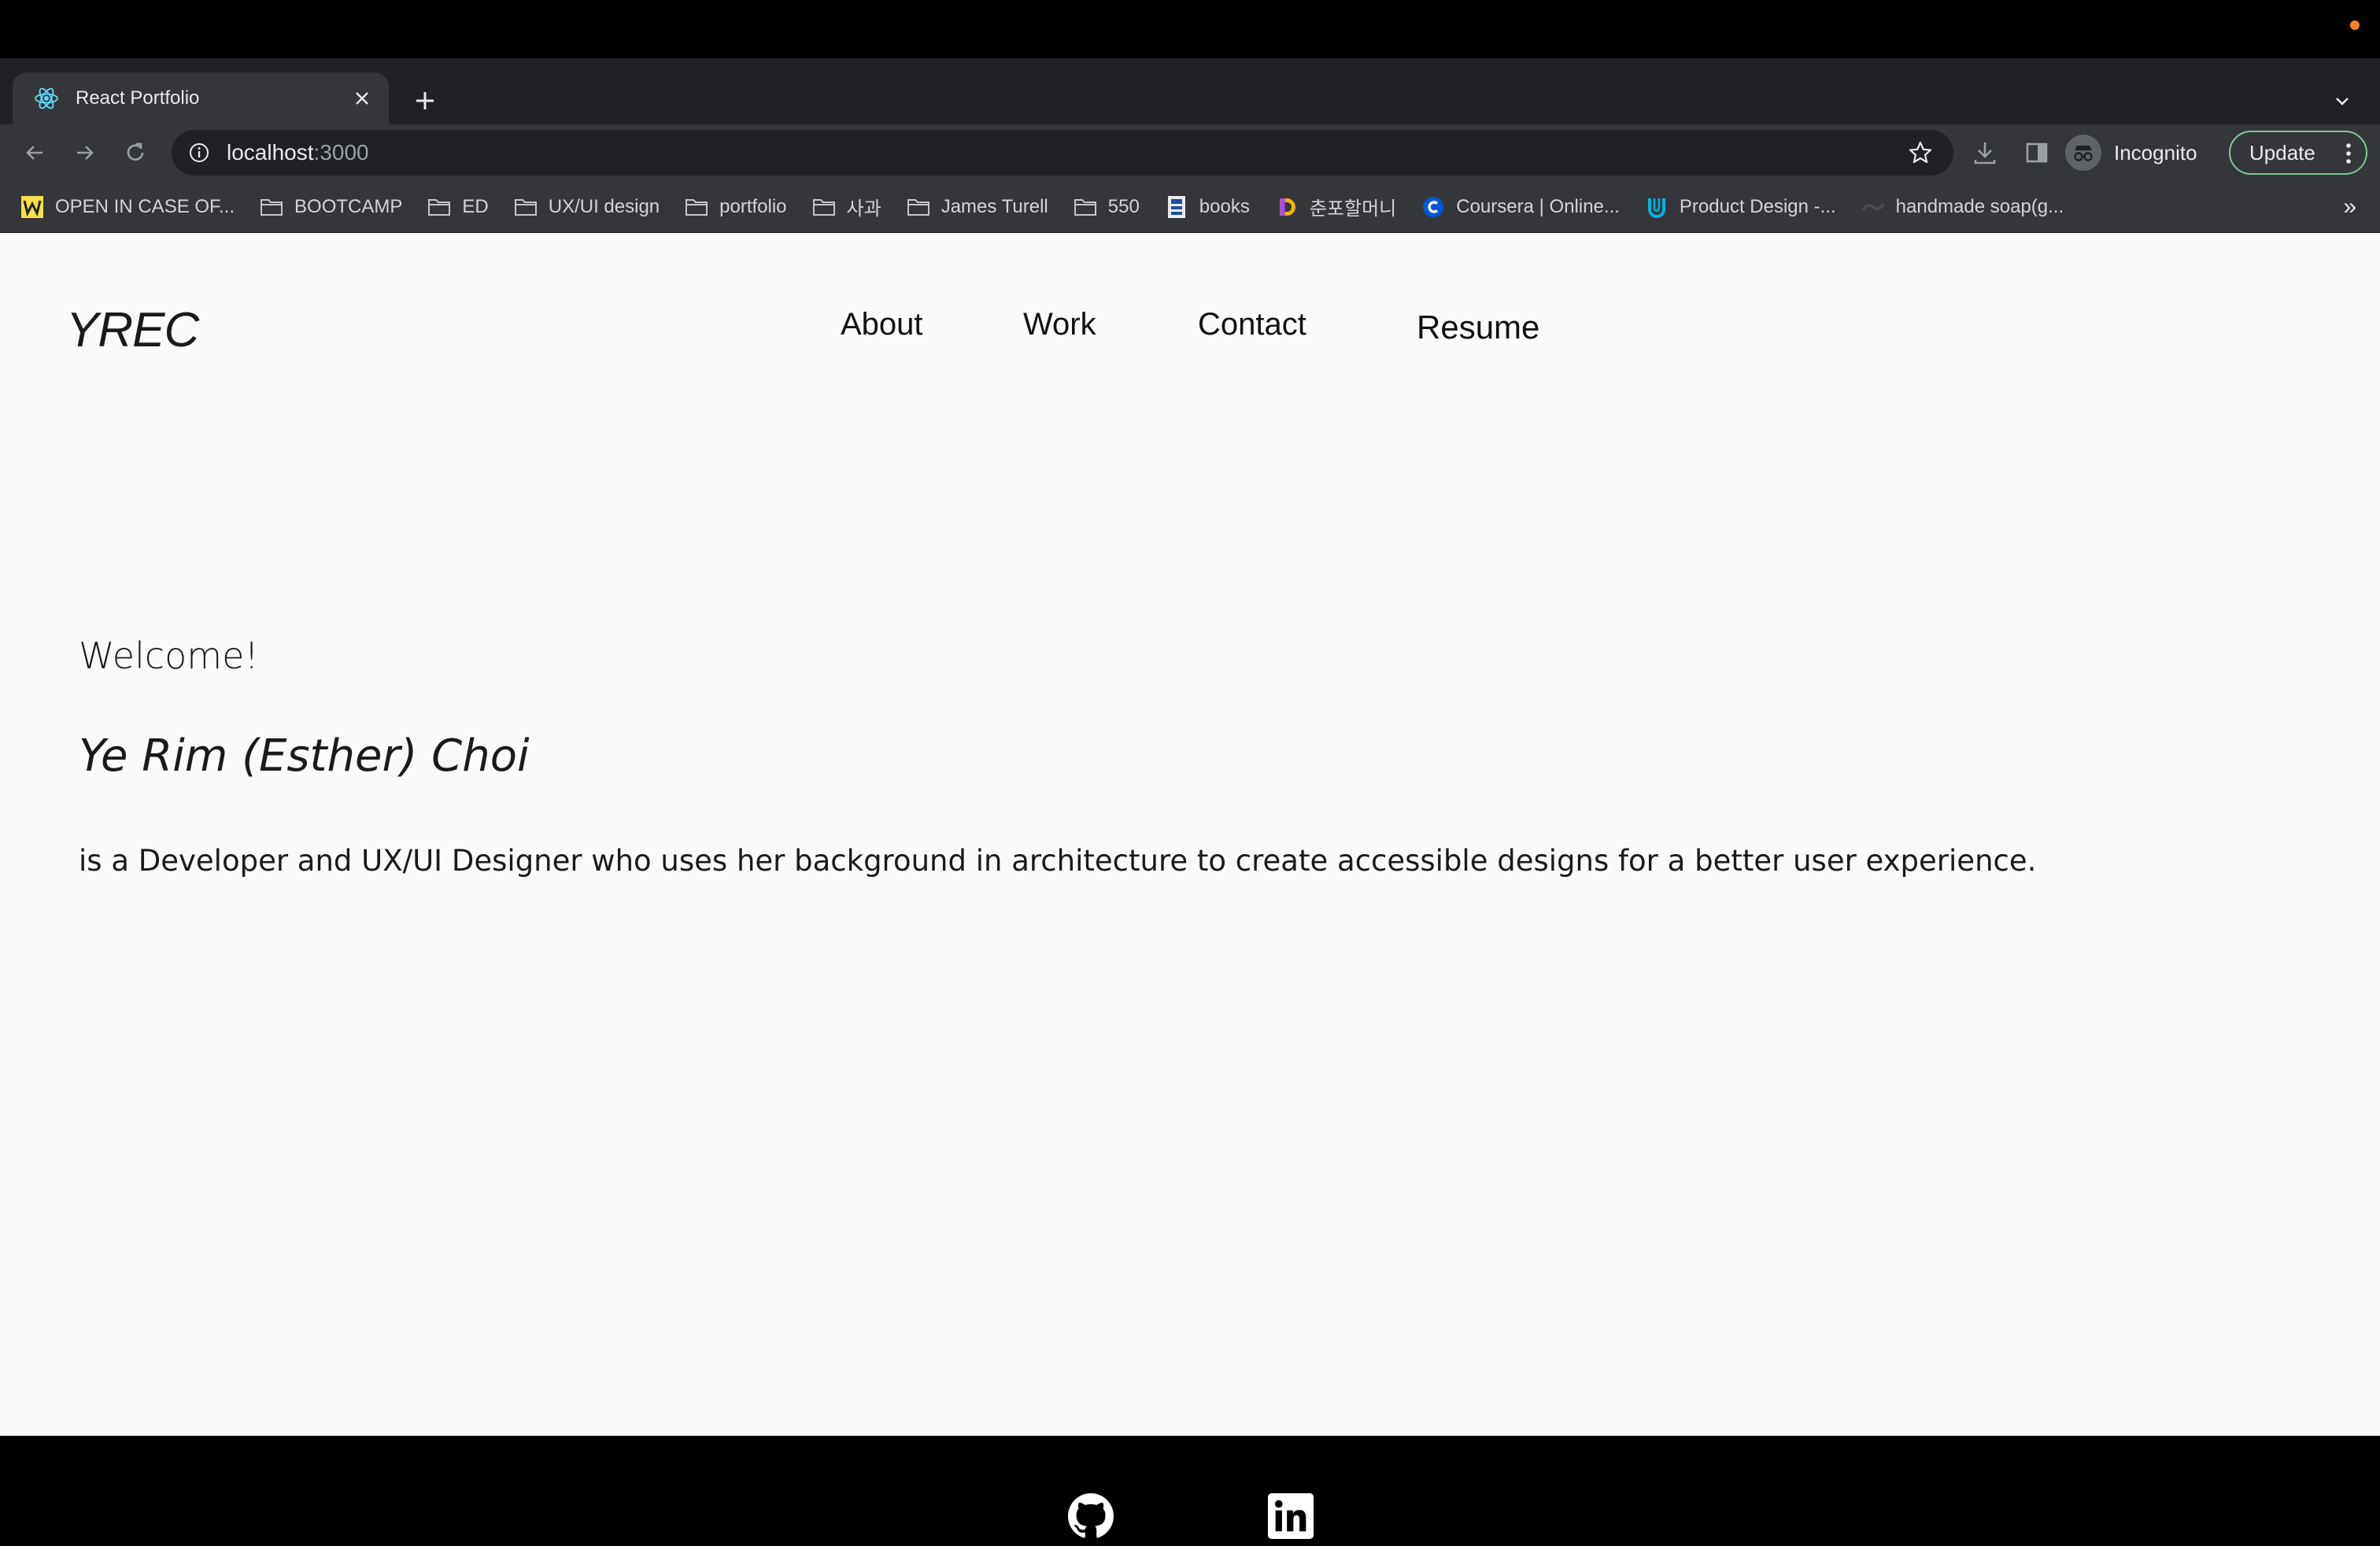 This screenshot has height=1546, width=2380. Describe the element at coordinates (138, 98) in the screenshot. I see `tab-title: React Portfolio` at that location.